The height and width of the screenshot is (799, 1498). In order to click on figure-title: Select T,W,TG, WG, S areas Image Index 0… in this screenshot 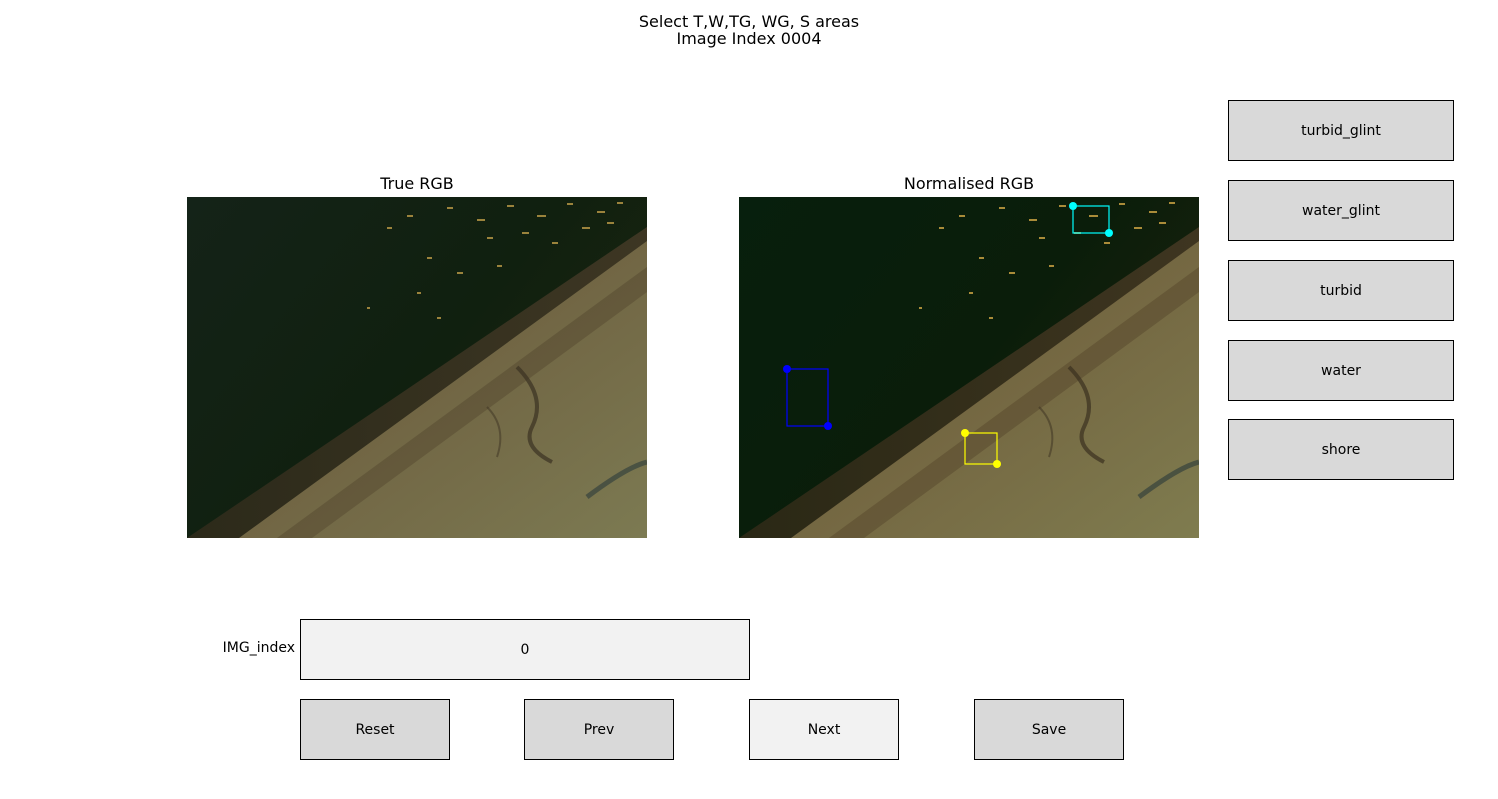, I will do `click(749, 30)`.